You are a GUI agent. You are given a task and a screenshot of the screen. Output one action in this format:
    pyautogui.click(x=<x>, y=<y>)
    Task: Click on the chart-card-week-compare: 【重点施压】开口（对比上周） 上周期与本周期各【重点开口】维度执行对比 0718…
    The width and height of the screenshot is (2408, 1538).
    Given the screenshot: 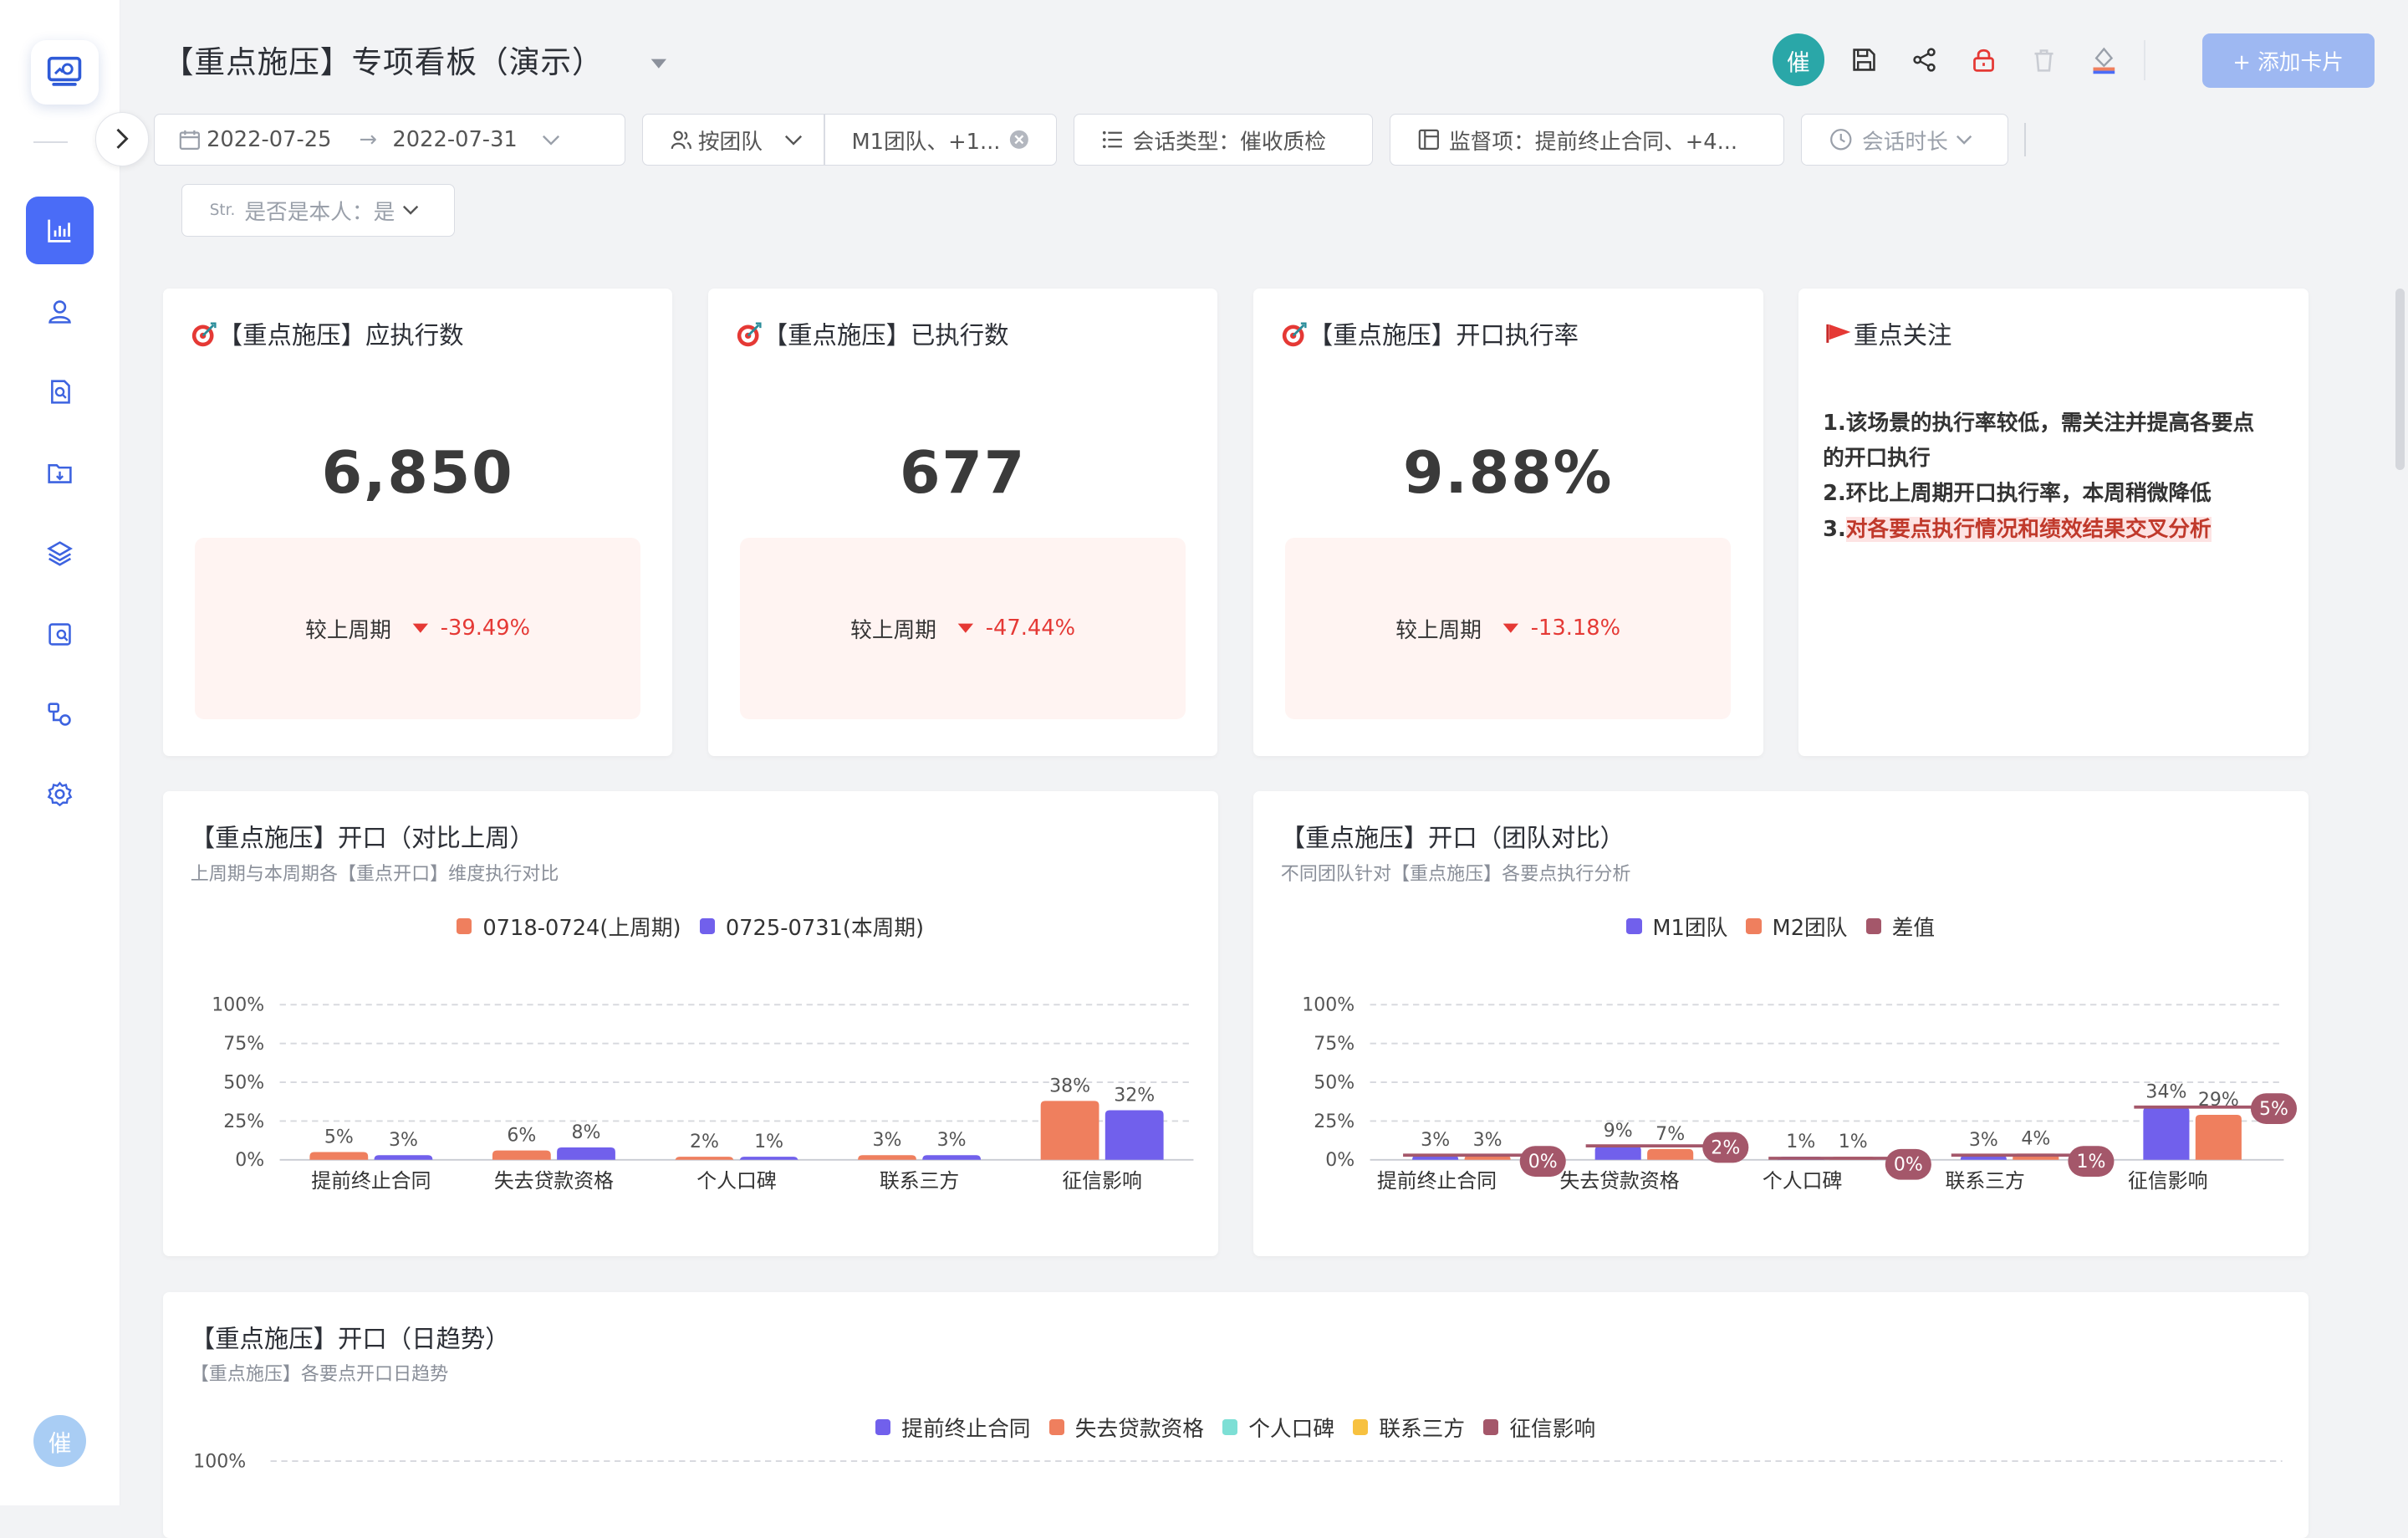 What is the action you would take?
    pyautogui.click(x=690, y=1023)
    